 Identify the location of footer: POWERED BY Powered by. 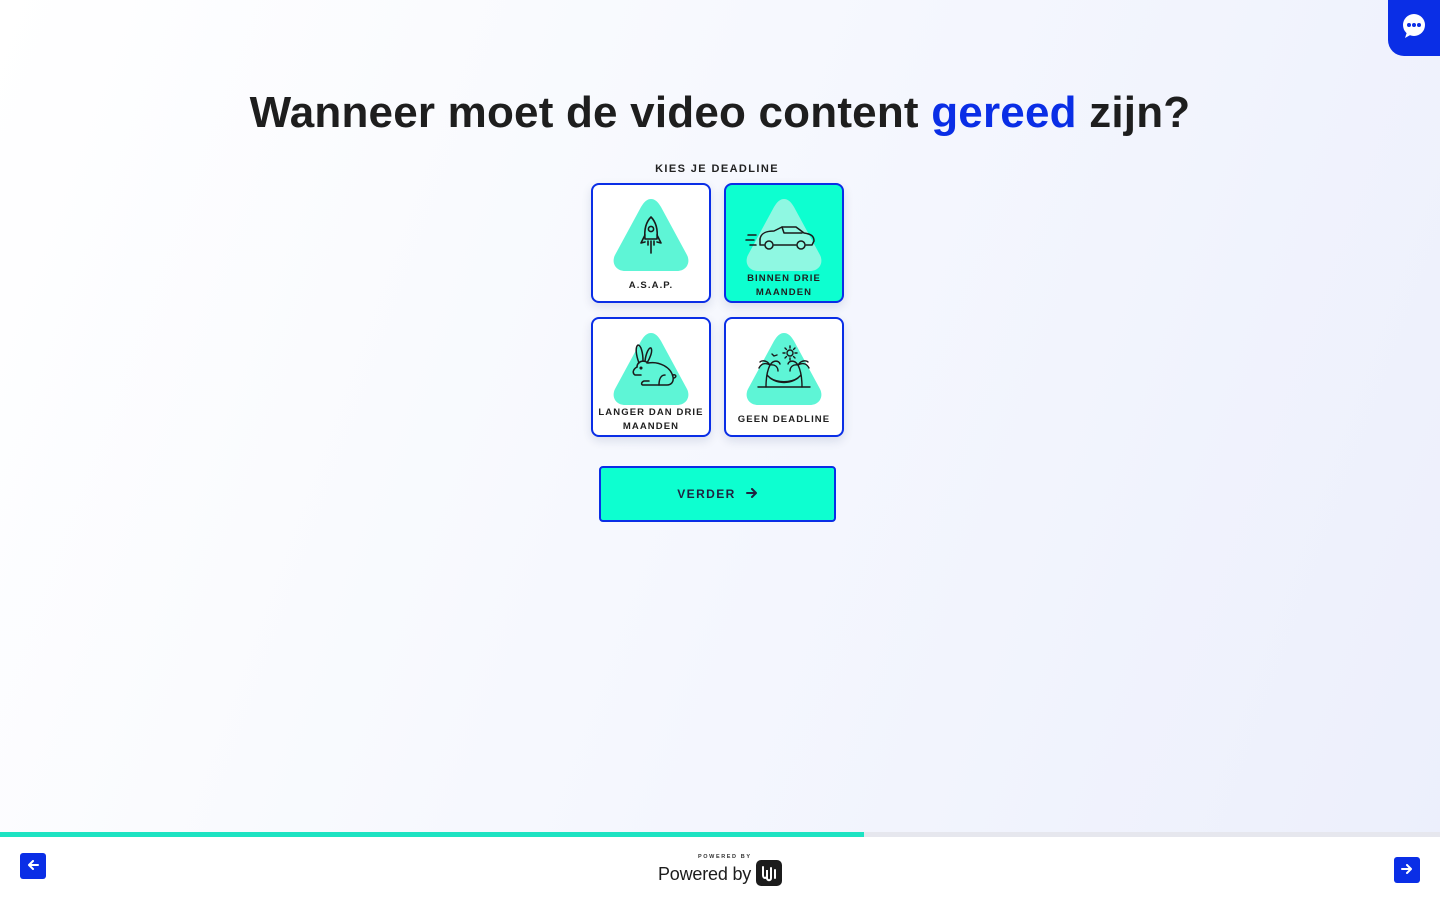
(720, 868).